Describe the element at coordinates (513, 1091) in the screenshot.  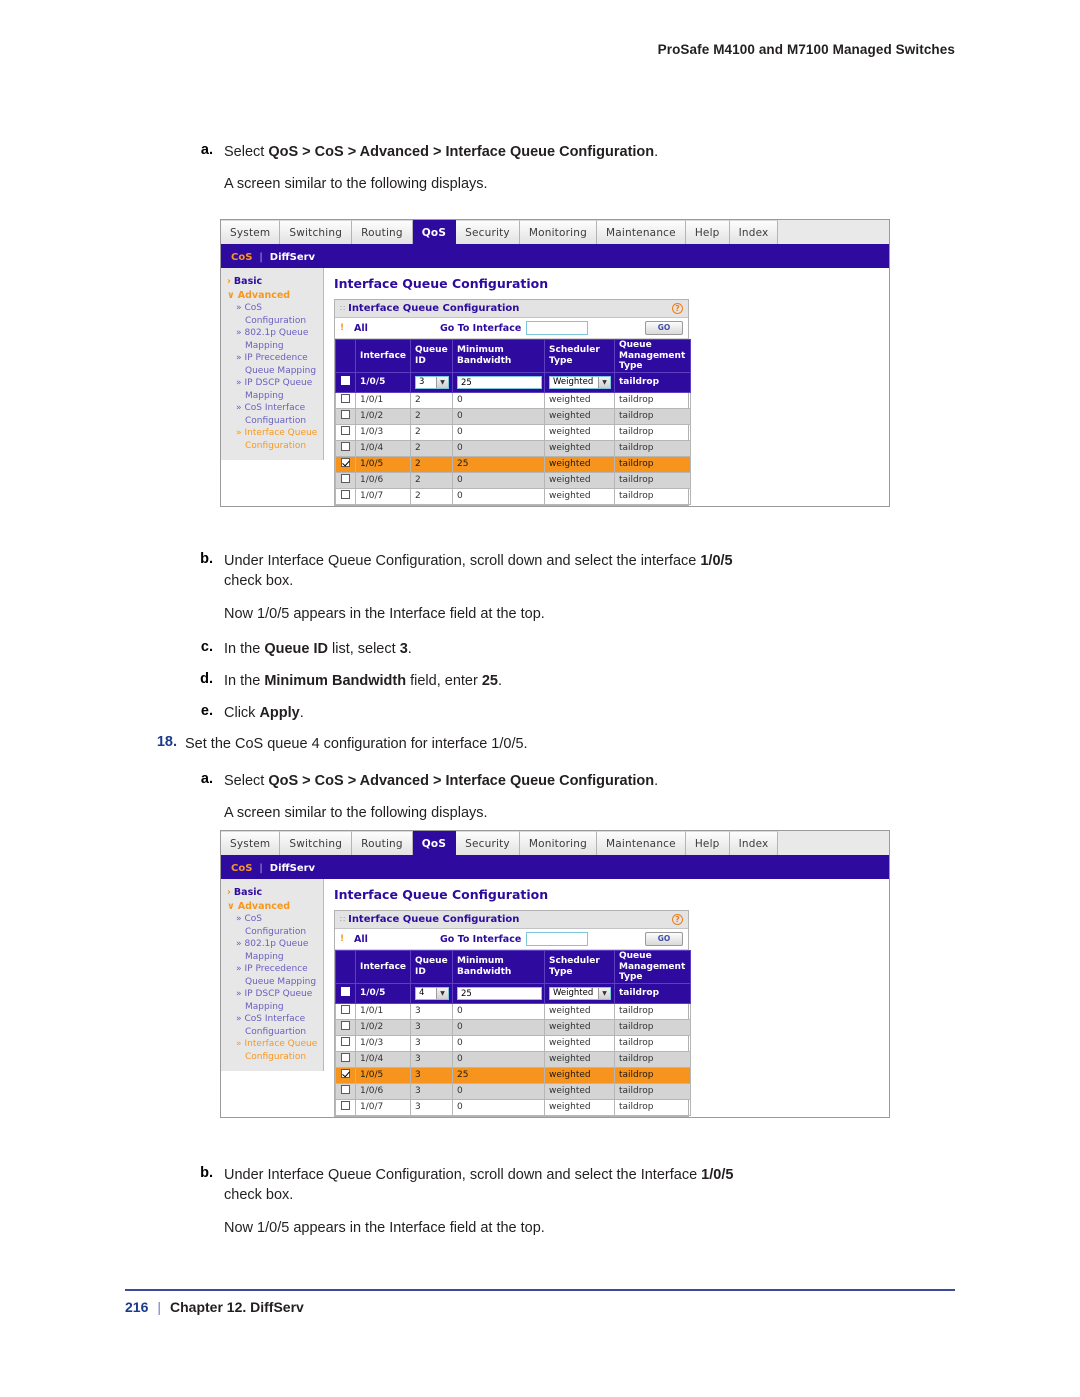
I see `table-row: 1/0/6 3 0 weighted taildrop` at that location.